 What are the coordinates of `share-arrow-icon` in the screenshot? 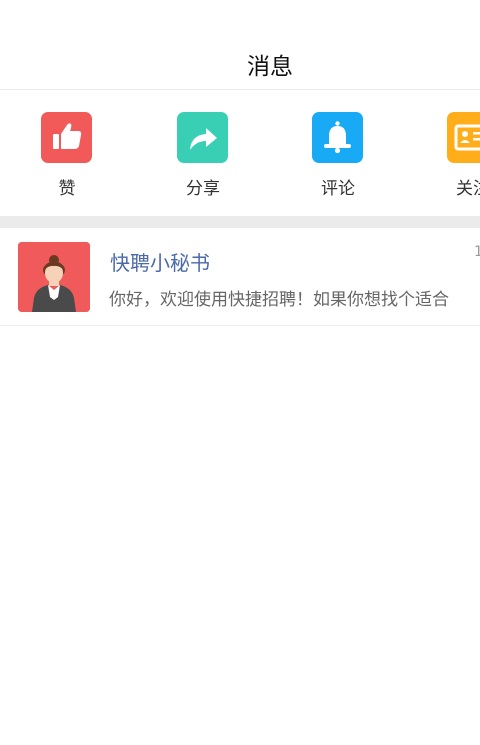 It's located at (202, 137).